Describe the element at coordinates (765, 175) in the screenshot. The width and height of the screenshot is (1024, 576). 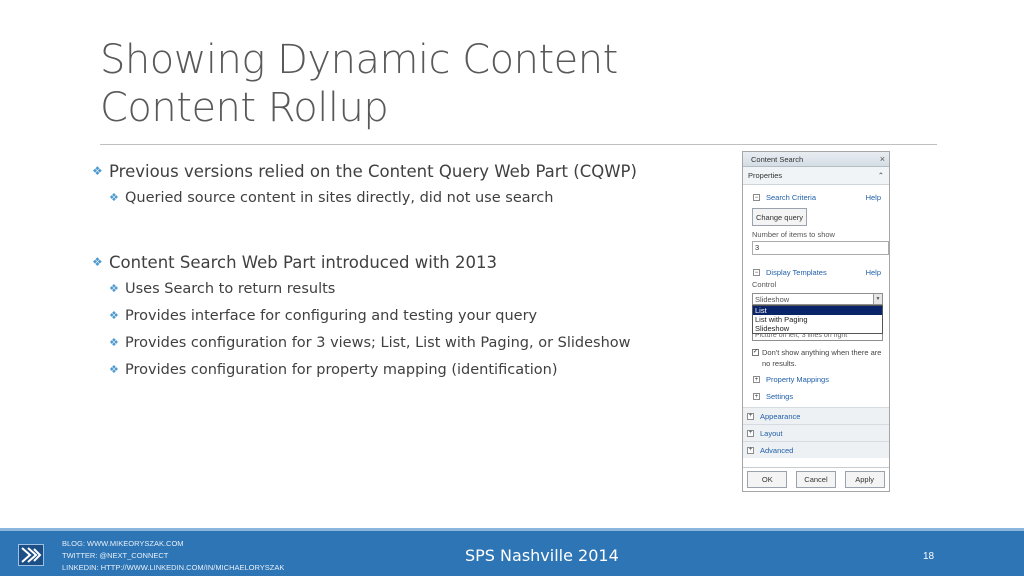
I see `properties-label: Properties` at that location.